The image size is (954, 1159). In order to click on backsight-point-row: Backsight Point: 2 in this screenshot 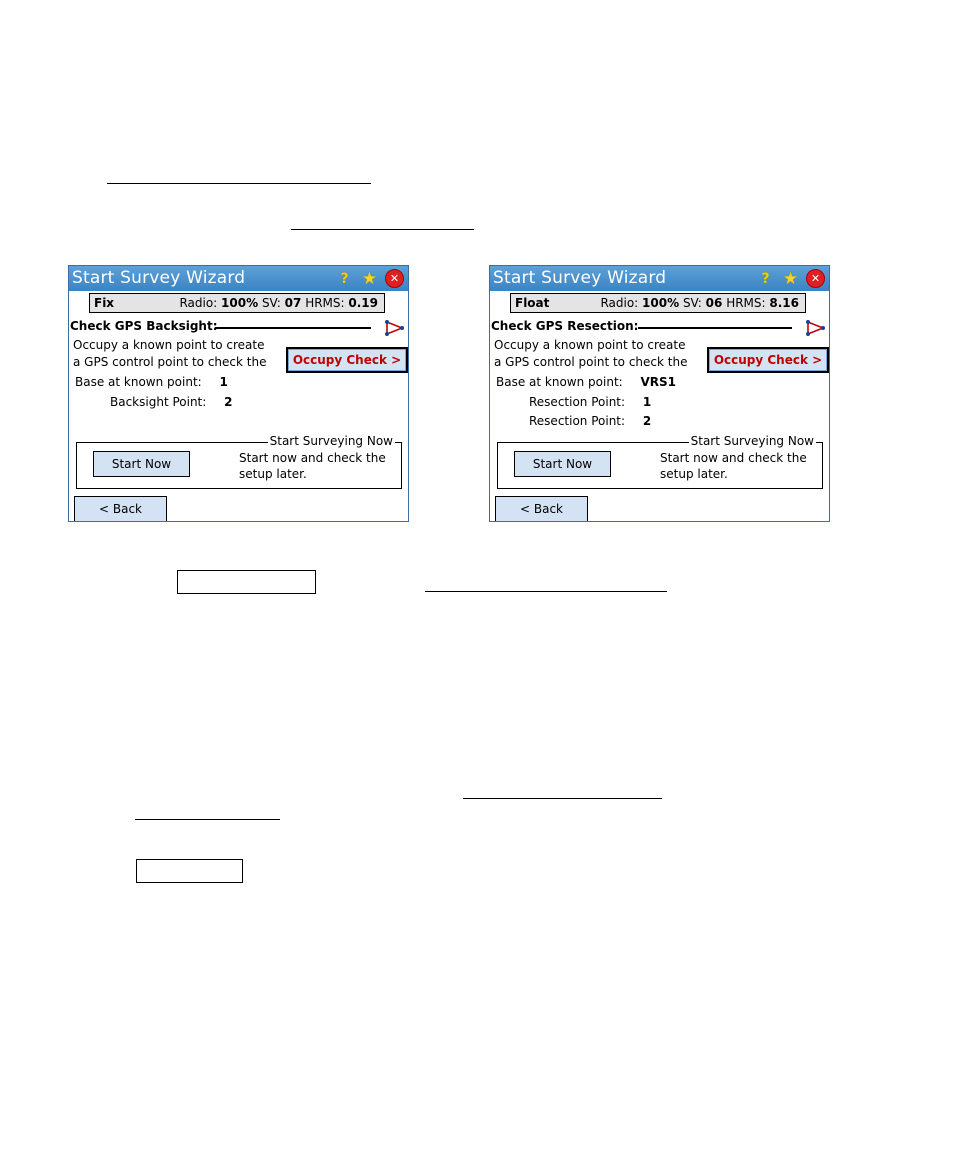, I will do `click(171, 402)`.